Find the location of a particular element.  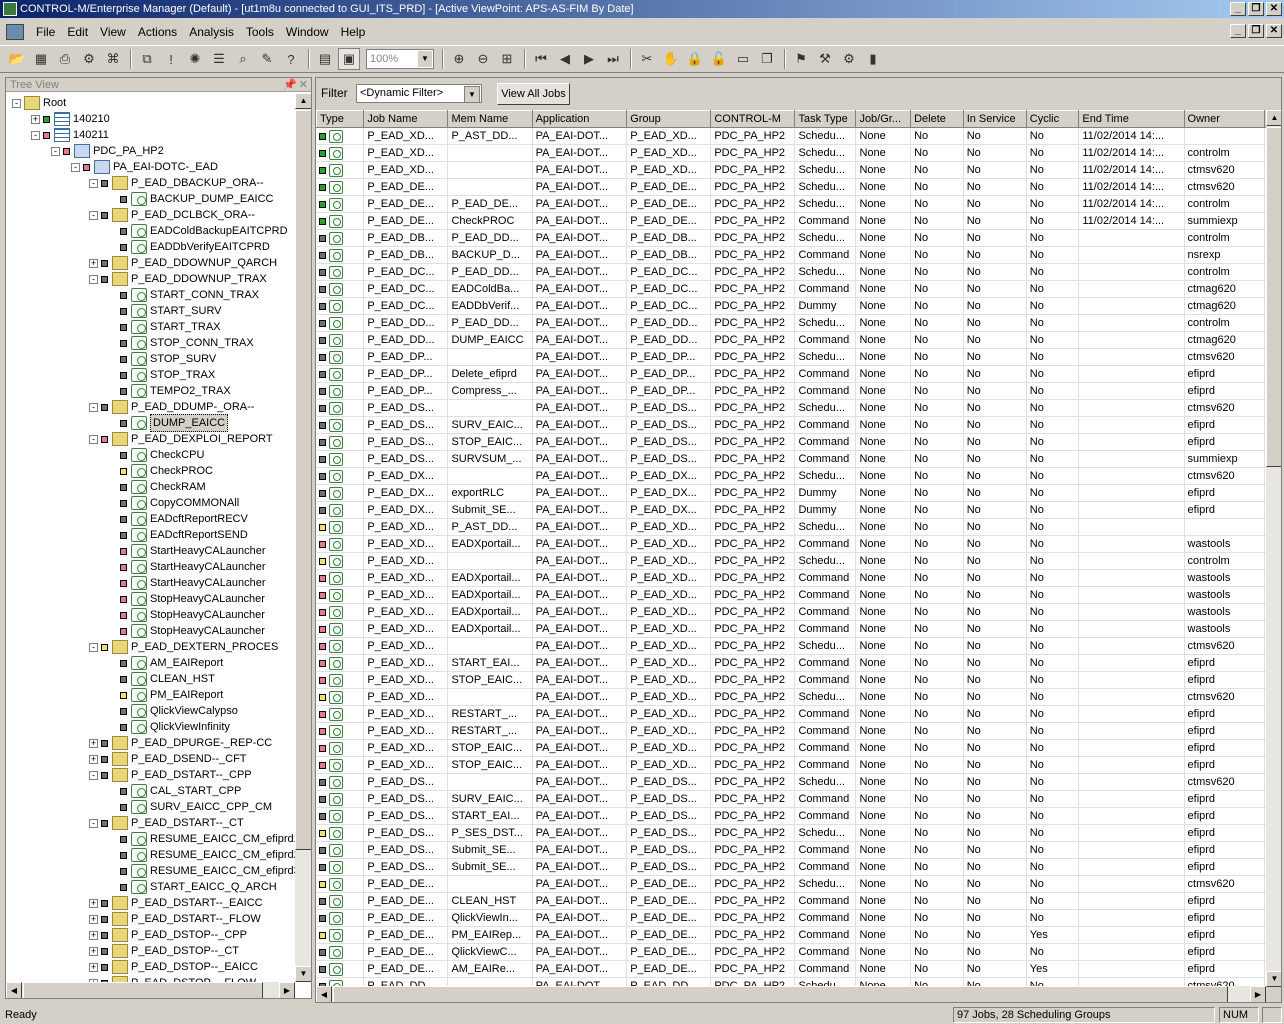

tree-node: EADColdBackupEAITCPRD is located at coordinates (198, 231).